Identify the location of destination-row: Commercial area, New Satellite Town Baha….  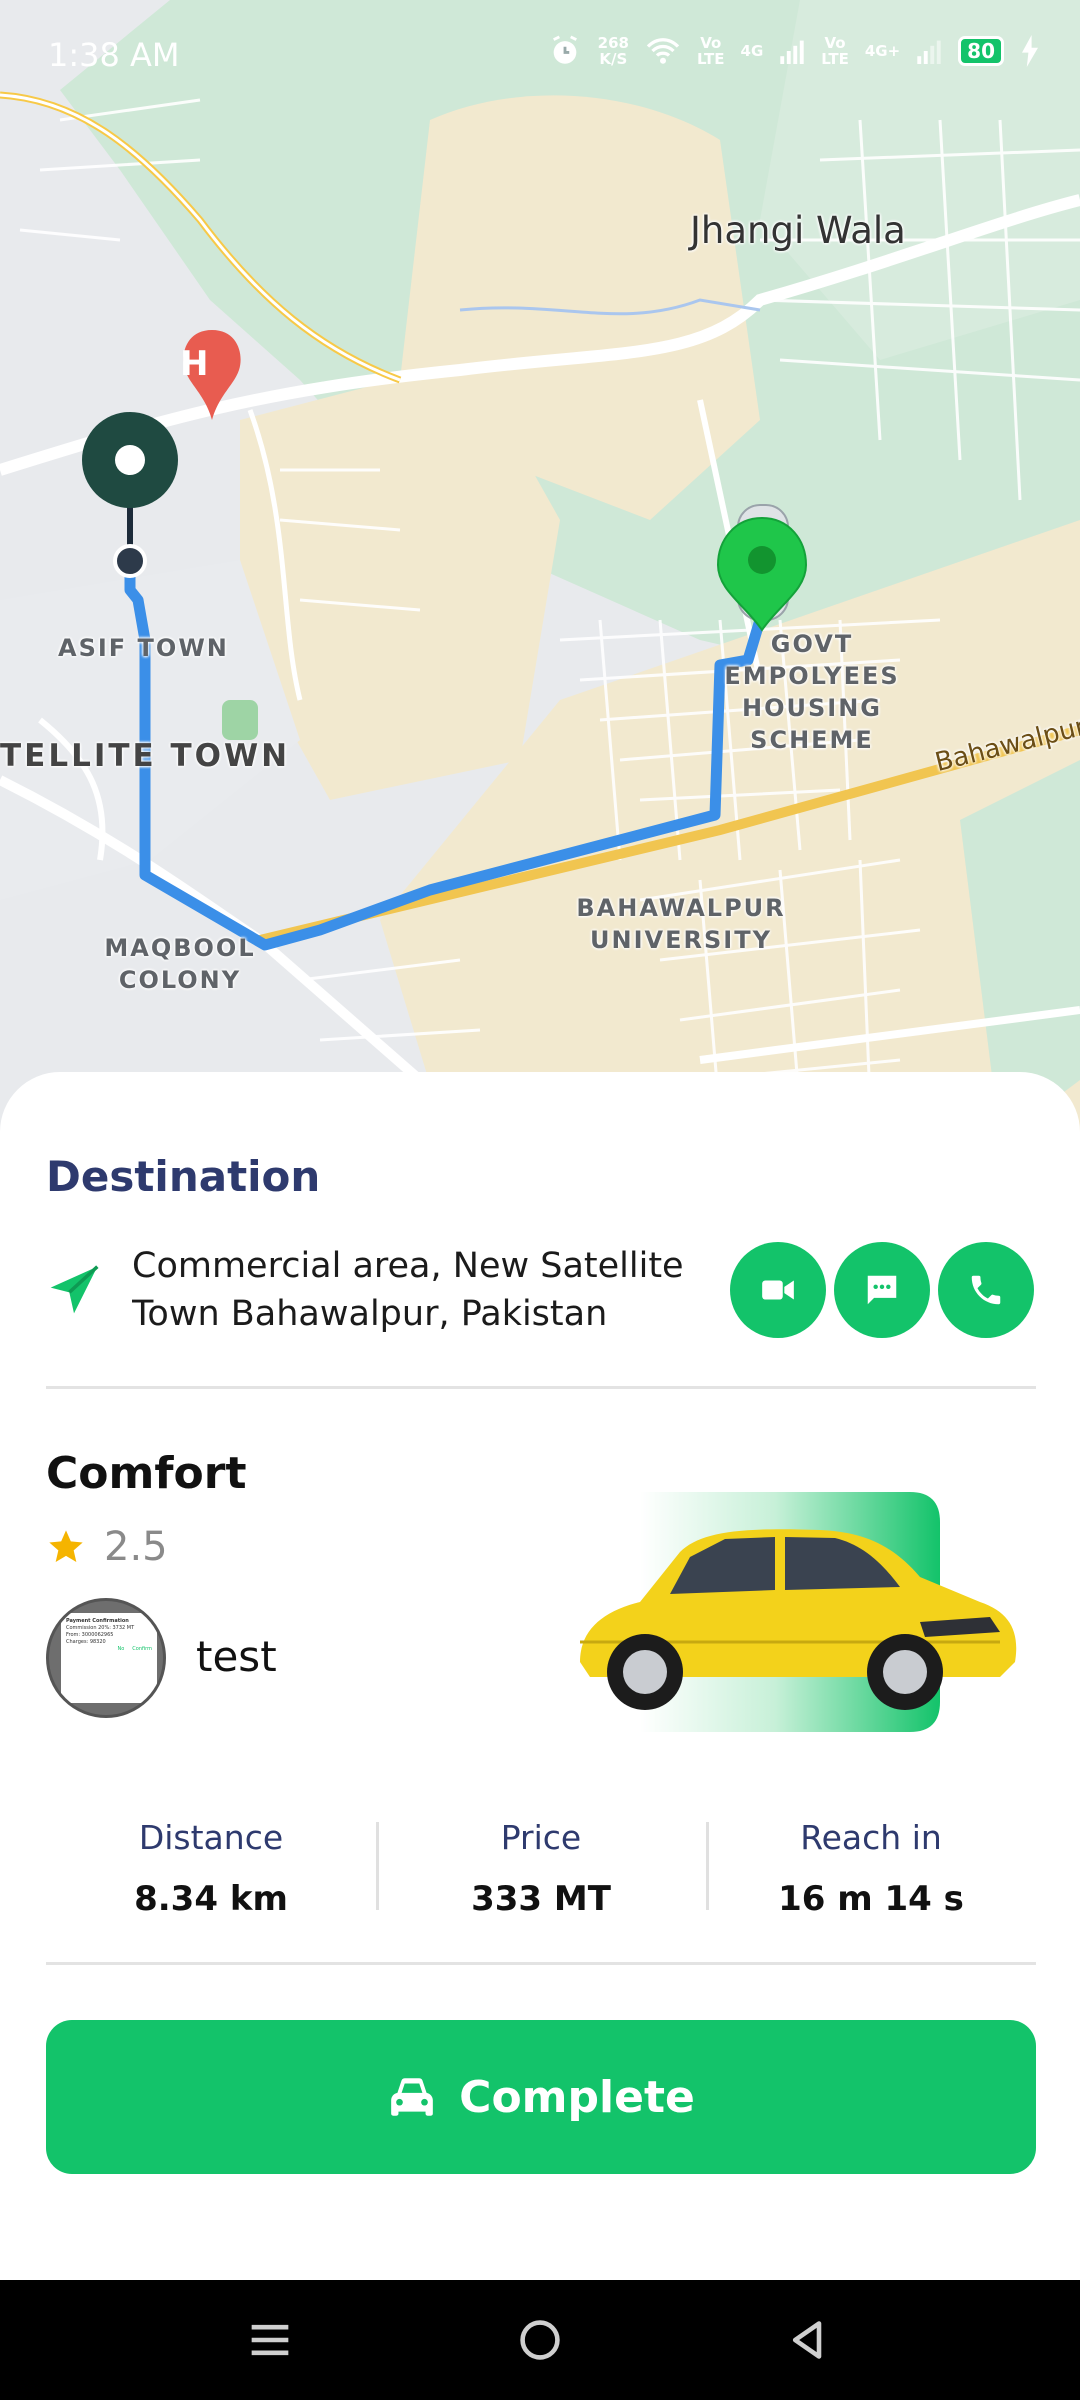
(541, 1295).